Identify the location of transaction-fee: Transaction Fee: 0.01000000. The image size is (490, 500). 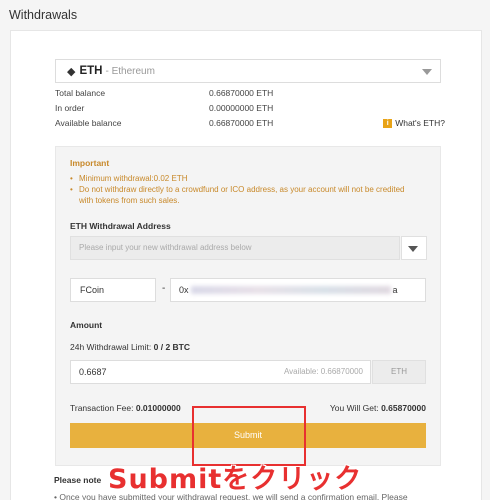
(125, 408).